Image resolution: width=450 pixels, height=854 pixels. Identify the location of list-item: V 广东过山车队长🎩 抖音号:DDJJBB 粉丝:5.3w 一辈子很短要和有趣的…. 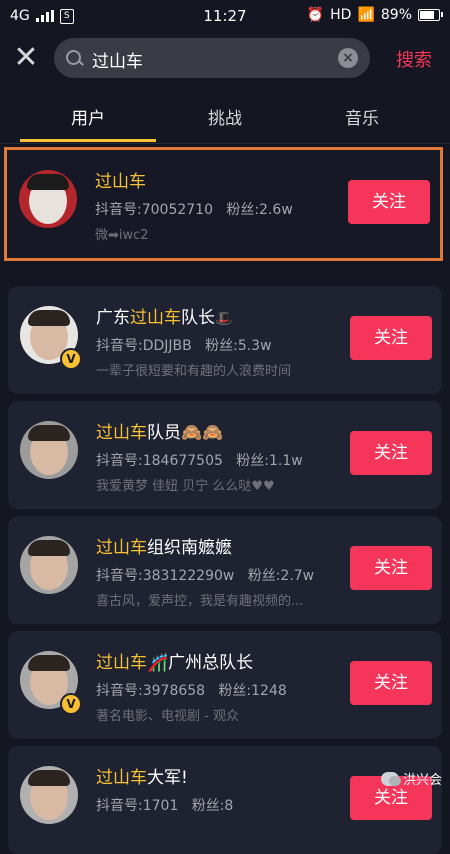
(225, 340).